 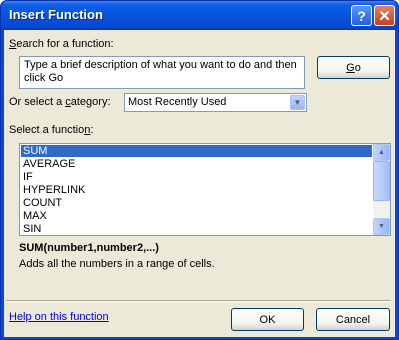 What do you see at coordinates (60, 102) in the screenshot?
I see `category-label: Or select a category:` at bounding box center [60, 102].